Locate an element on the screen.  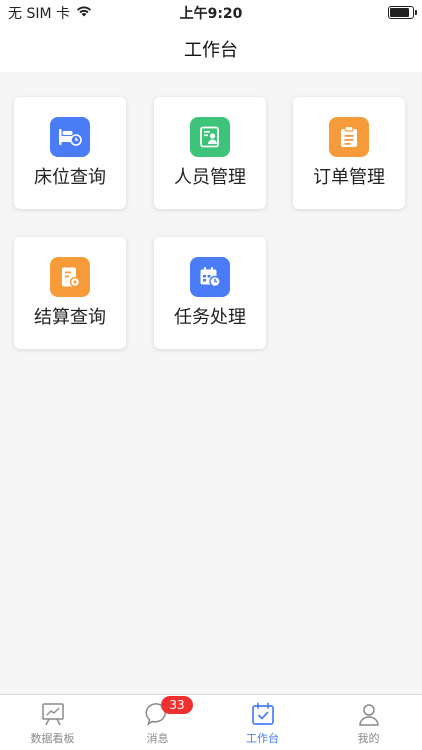
board-icon is located at coordinates (53, 714).